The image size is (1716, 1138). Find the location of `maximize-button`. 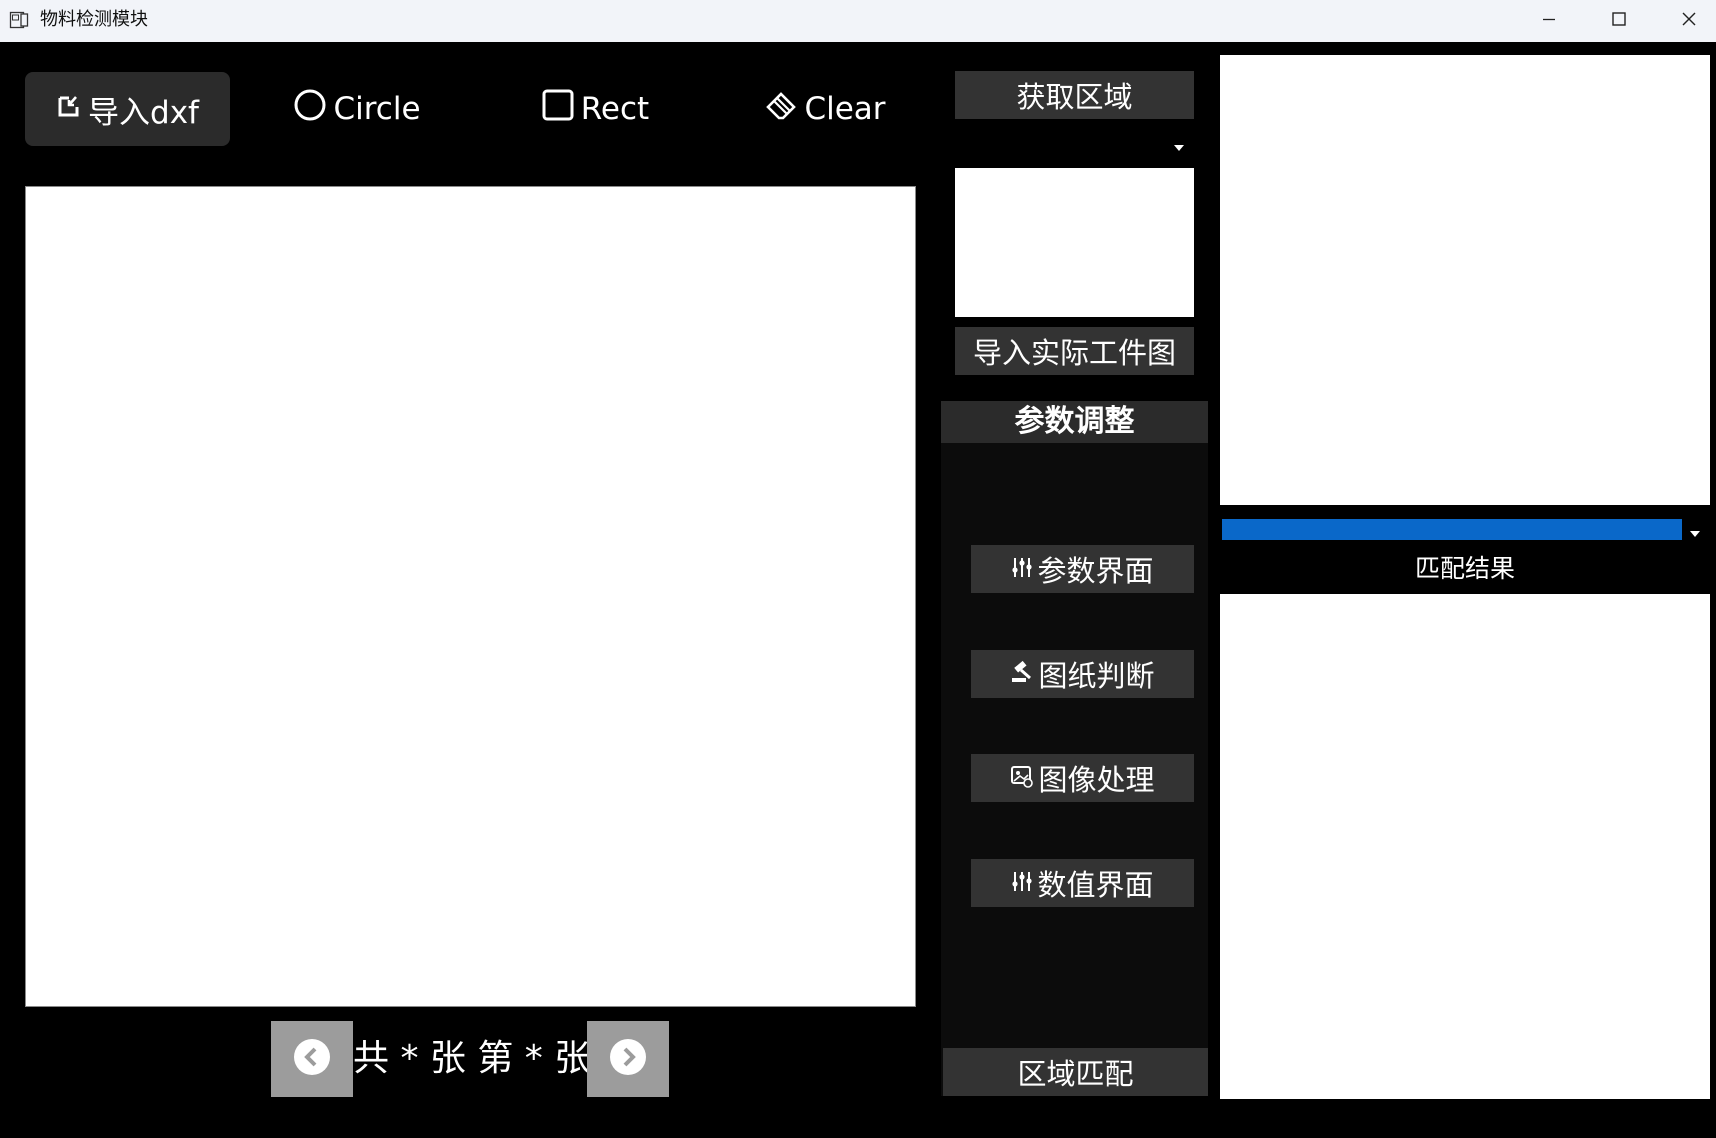

maximize-button is located at coordinates (1619, 21).